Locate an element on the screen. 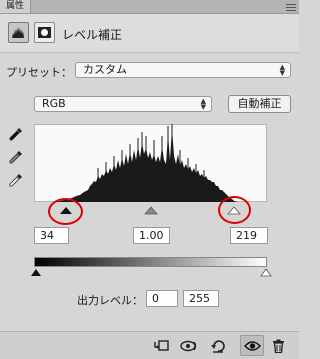  input-black-field: 34 is located at coordinates (51, 235).